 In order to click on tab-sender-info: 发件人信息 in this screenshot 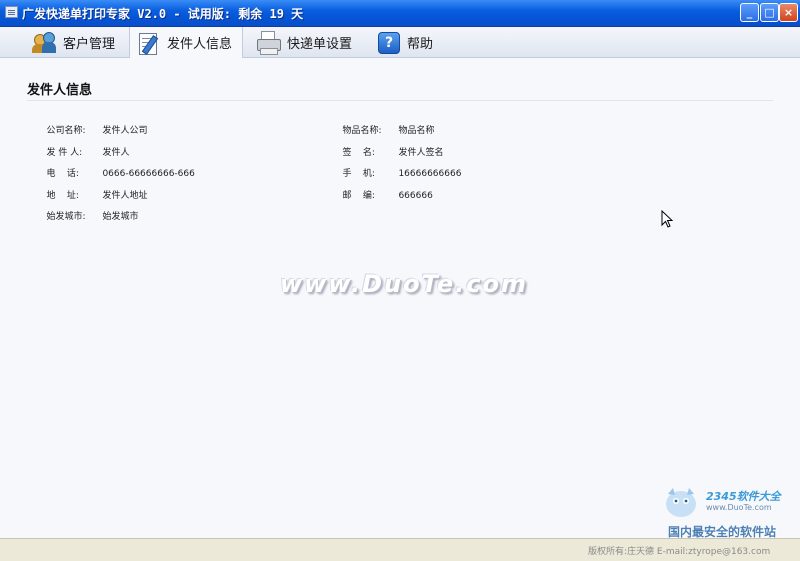, I will do `click(186, 42)`.